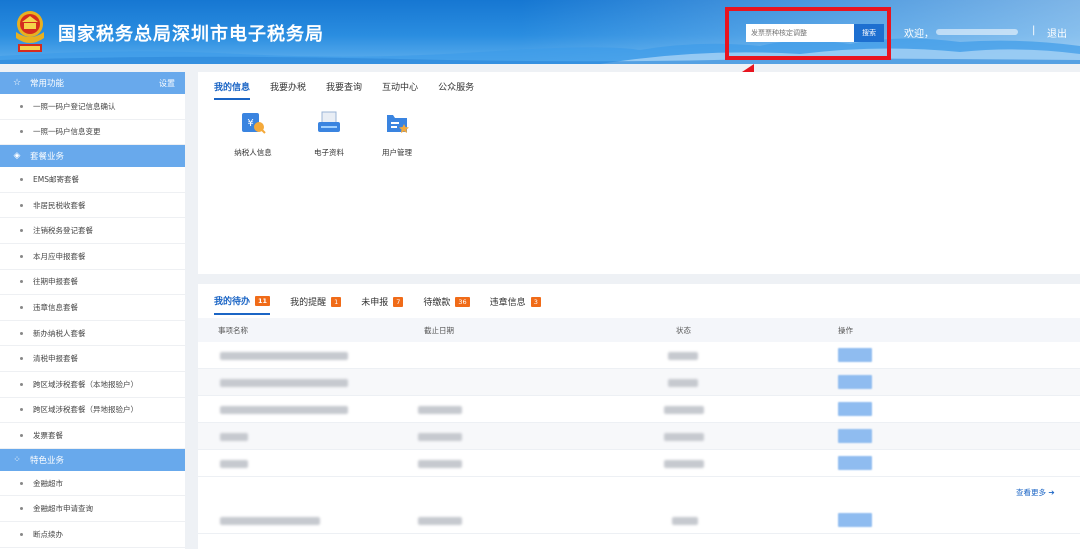  What do you see at coordinates (329, 134) in the screenshot?
I see `quick-link-e-document: 电子资料` at bounding box center [329, 134].